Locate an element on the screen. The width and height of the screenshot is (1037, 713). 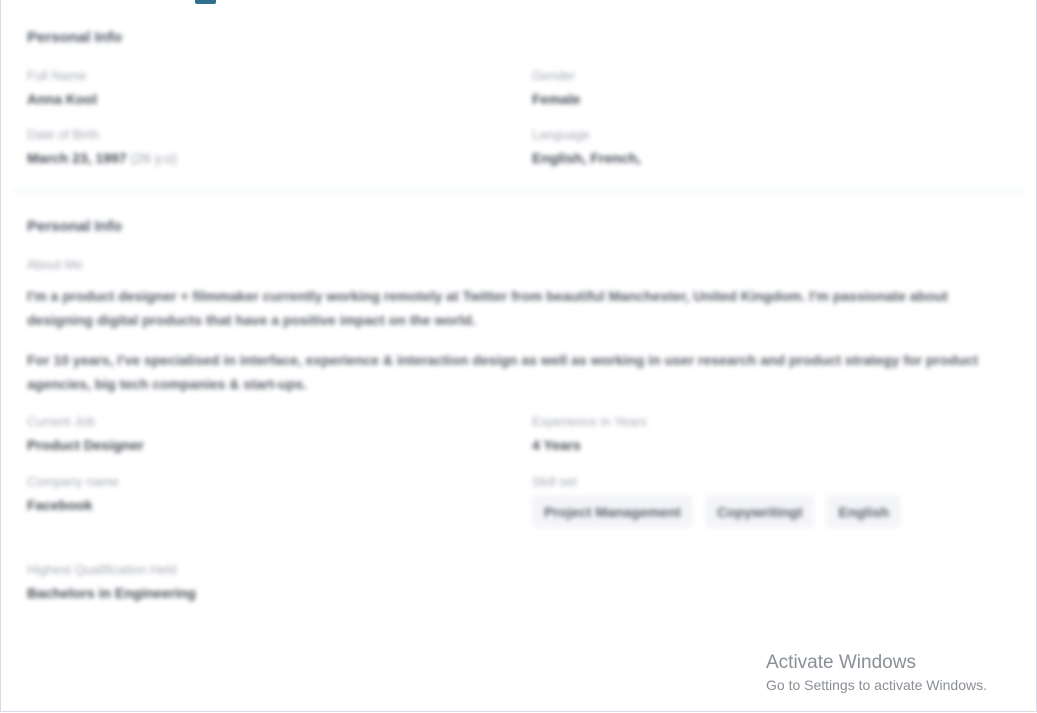
language-label: Language is located at coordinates (561, 134).